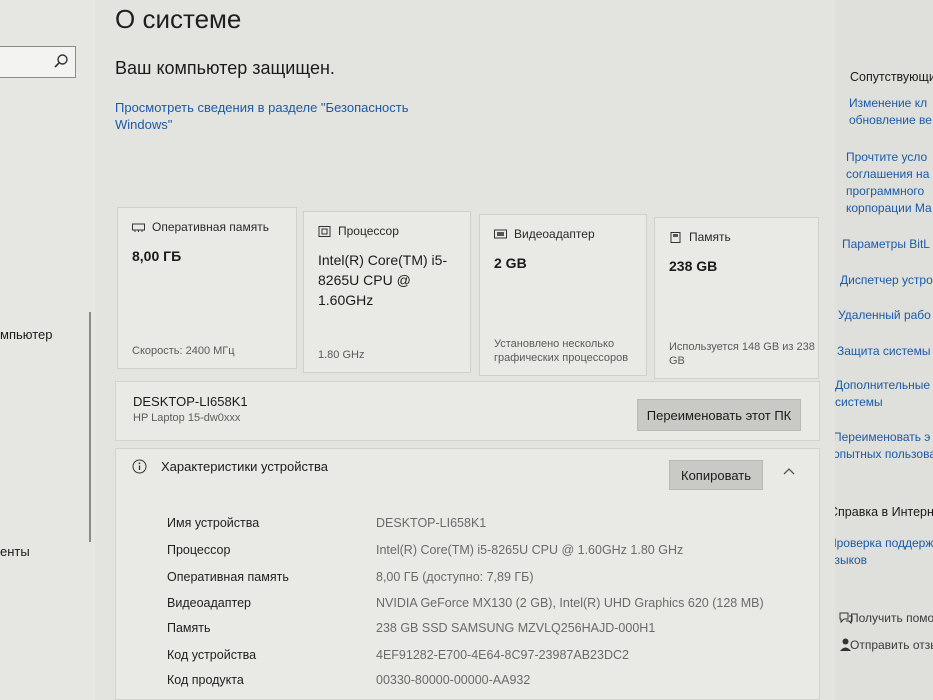  I want to click on feedback-icon, so click(845, 644).